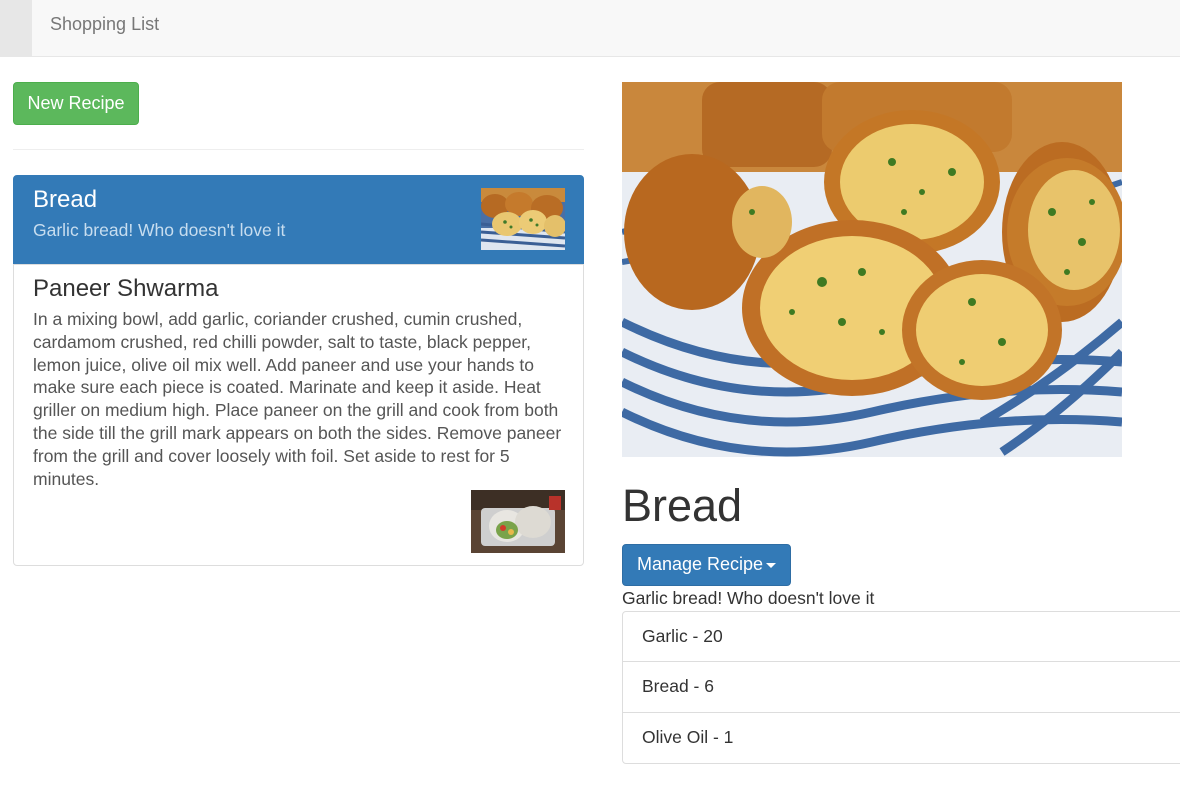 The image size is (1180, 812). I want to click on recipe-item-title: Paneer Shwarma, so click(126, 288).